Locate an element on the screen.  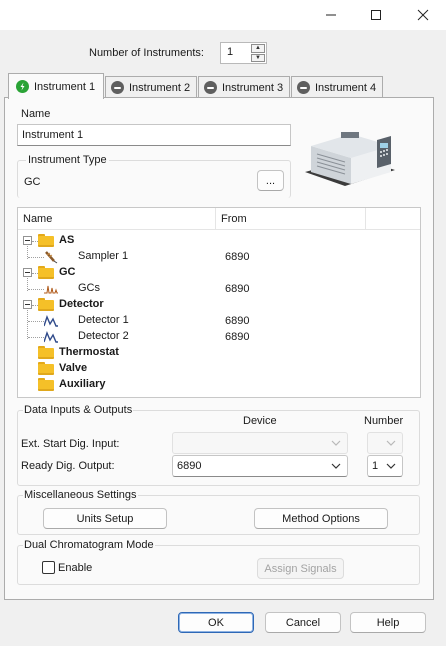
title-bar is located at coordinates (223, 15).